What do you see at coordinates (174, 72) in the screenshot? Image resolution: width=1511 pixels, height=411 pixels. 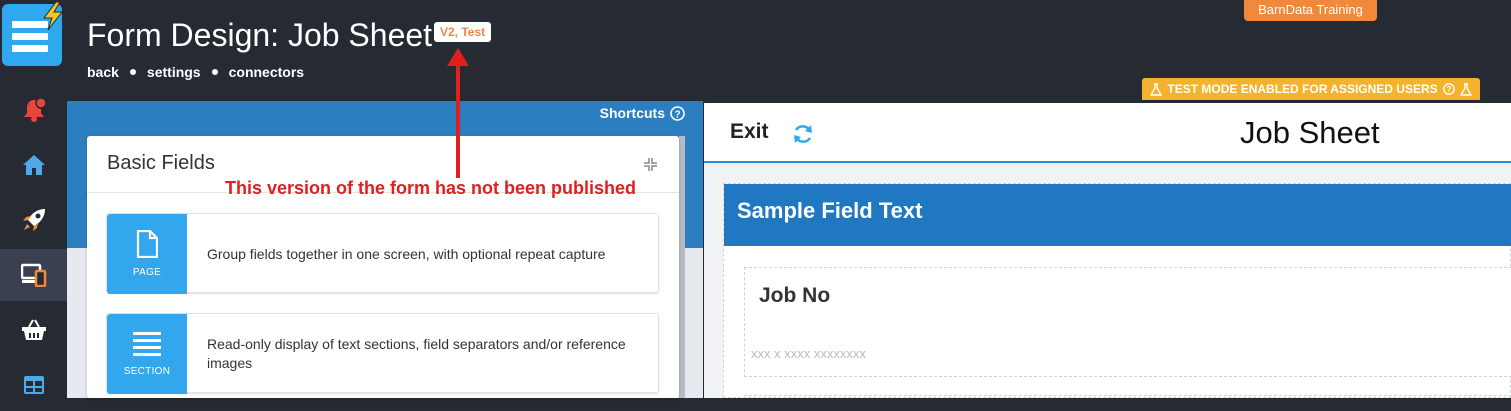 I see `settings-link: settings` at bounding box center [174, 72].